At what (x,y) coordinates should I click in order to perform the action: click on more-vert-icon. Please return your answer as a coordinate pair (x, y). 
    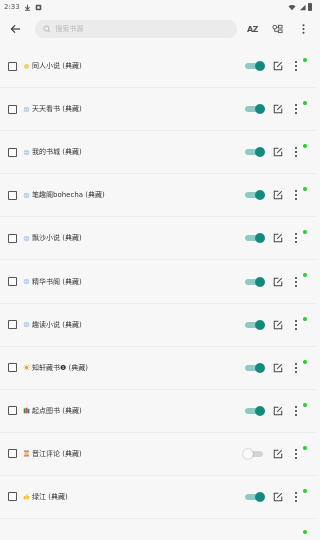
    Looking at the image, I should click on (303, 29).